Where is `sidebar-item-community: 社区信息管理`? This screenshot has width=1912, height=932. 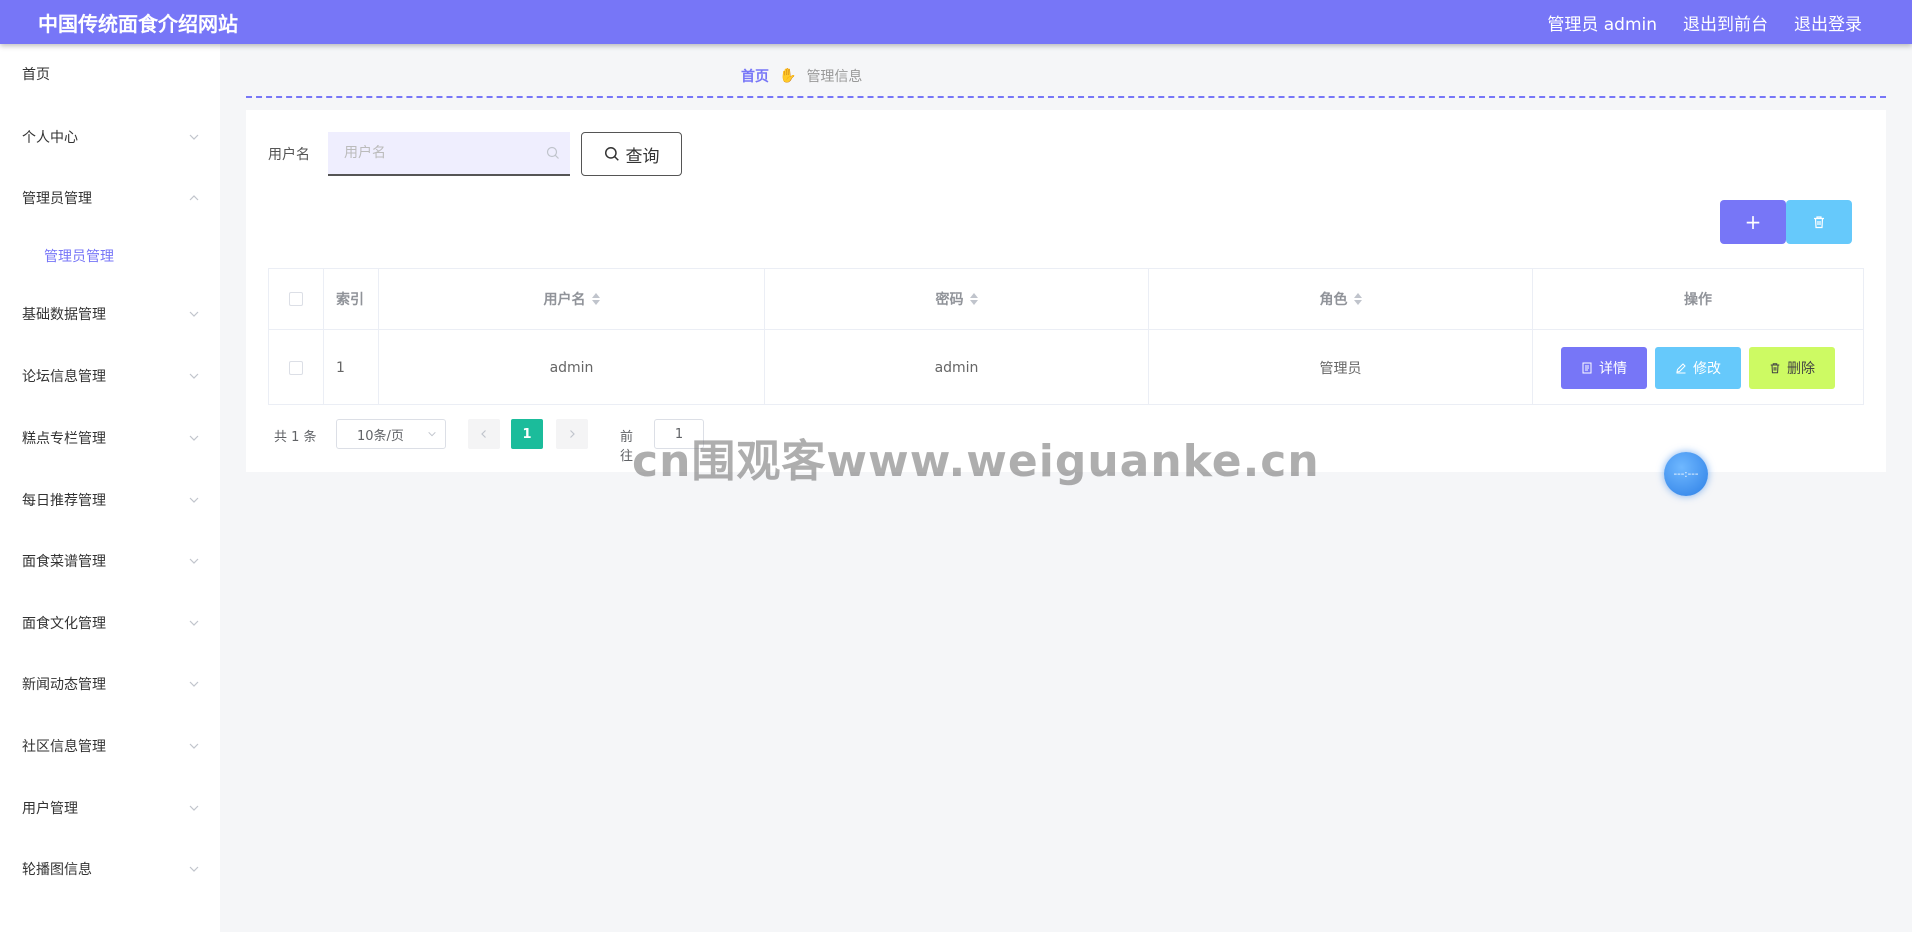 sidebar-item-community: 社区信息管理 is located at coordinates (110, 746).